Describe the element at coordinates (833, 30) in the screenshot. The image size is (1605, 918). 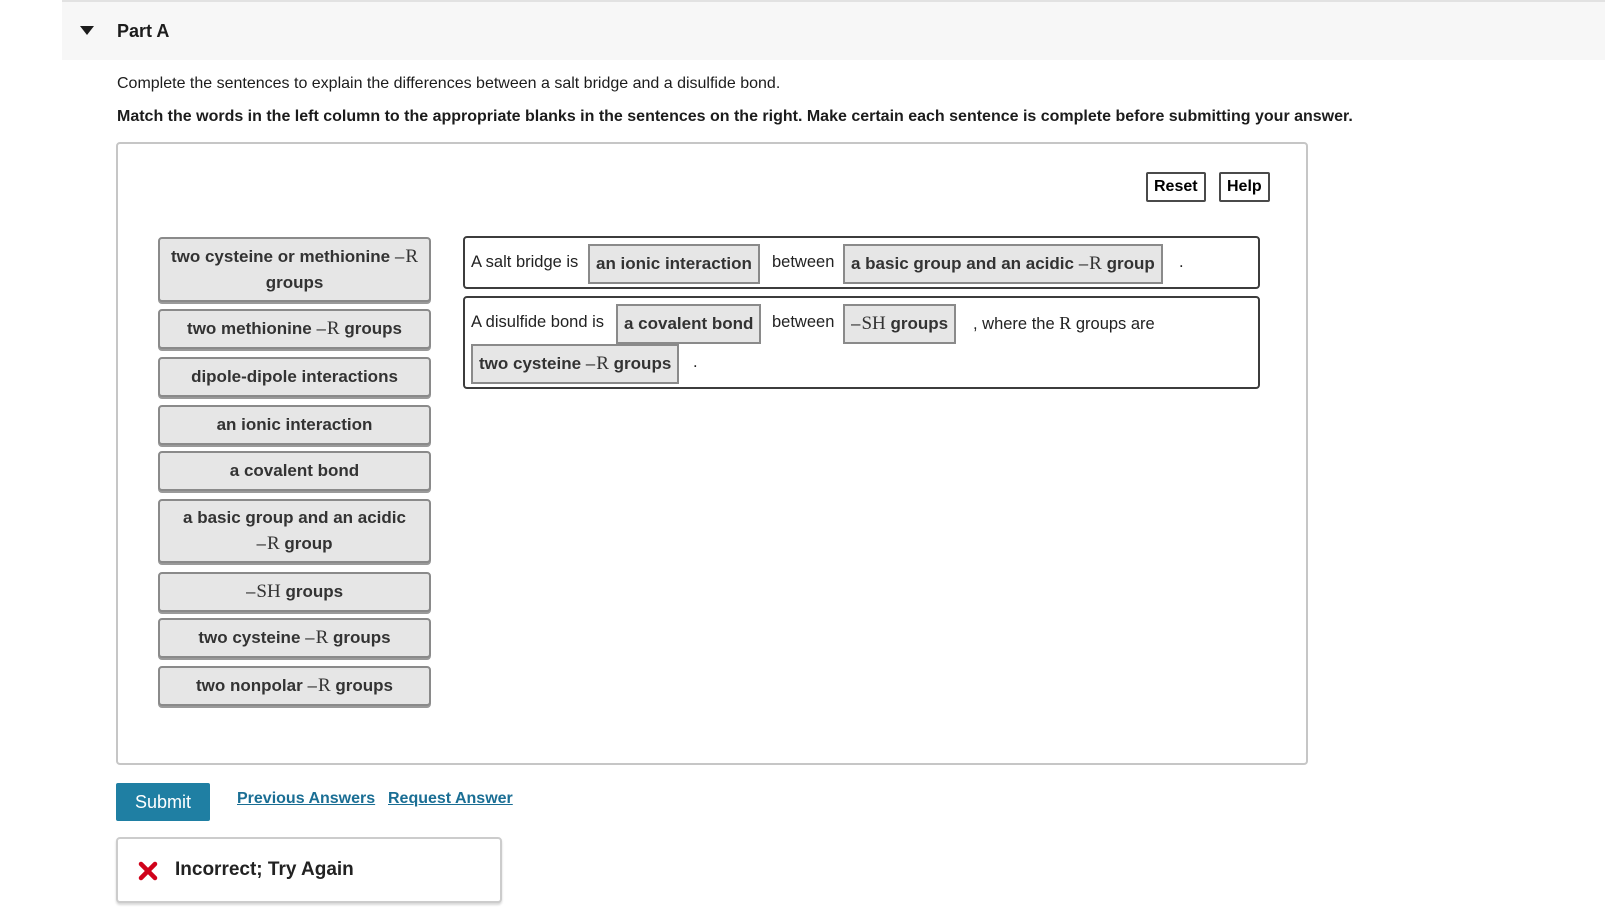
I see `part-header: Part A` at that location.